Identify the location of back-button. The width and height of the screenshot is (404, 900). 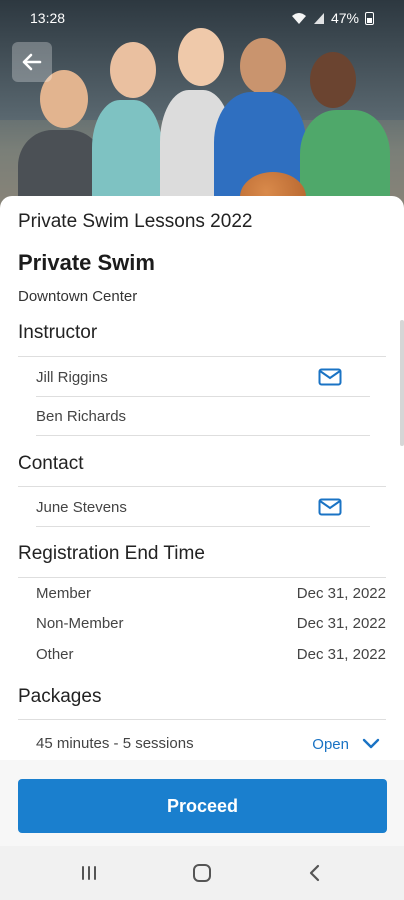
(32, 62).